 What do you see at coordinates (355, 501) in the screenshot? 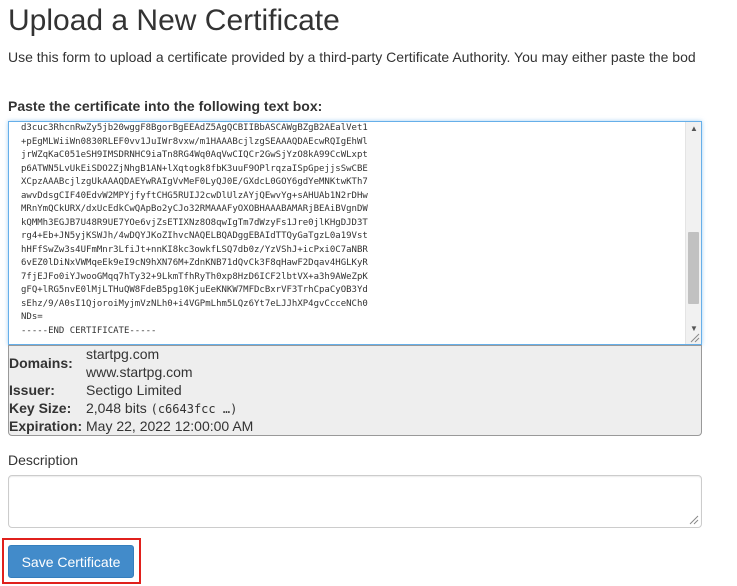
I see `description-textarea` at bounding box center [355, 501].